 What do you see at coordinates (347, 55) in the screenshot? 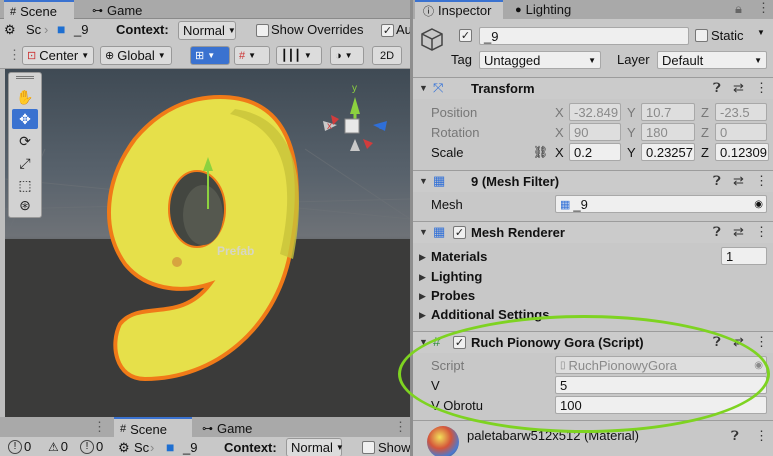
I see `shading-mode-dropdown: ◑ ▼` at bounding box center [347, 55].